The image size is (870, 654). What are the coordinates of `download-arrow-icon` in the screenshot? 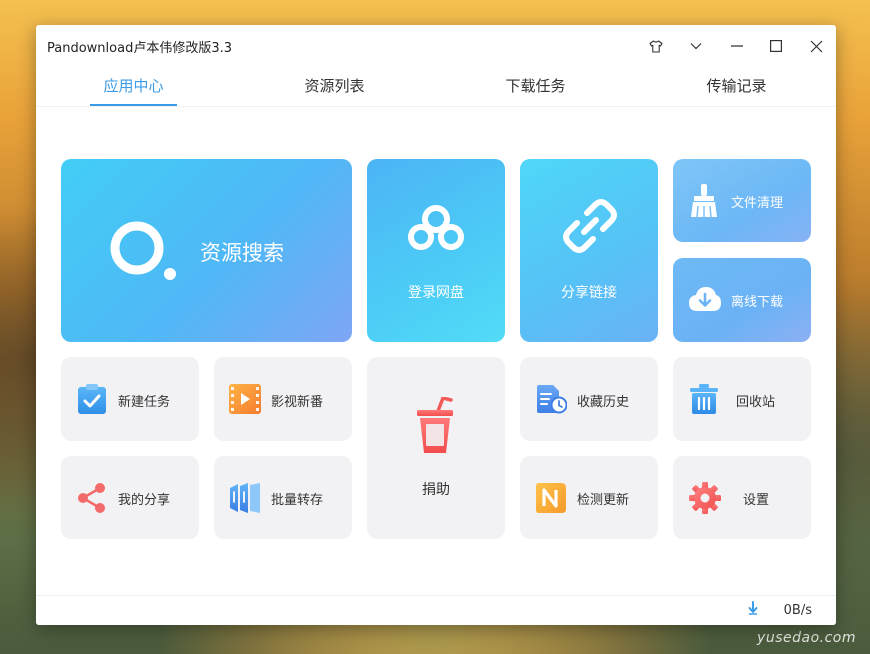 It's located at (753, 608).